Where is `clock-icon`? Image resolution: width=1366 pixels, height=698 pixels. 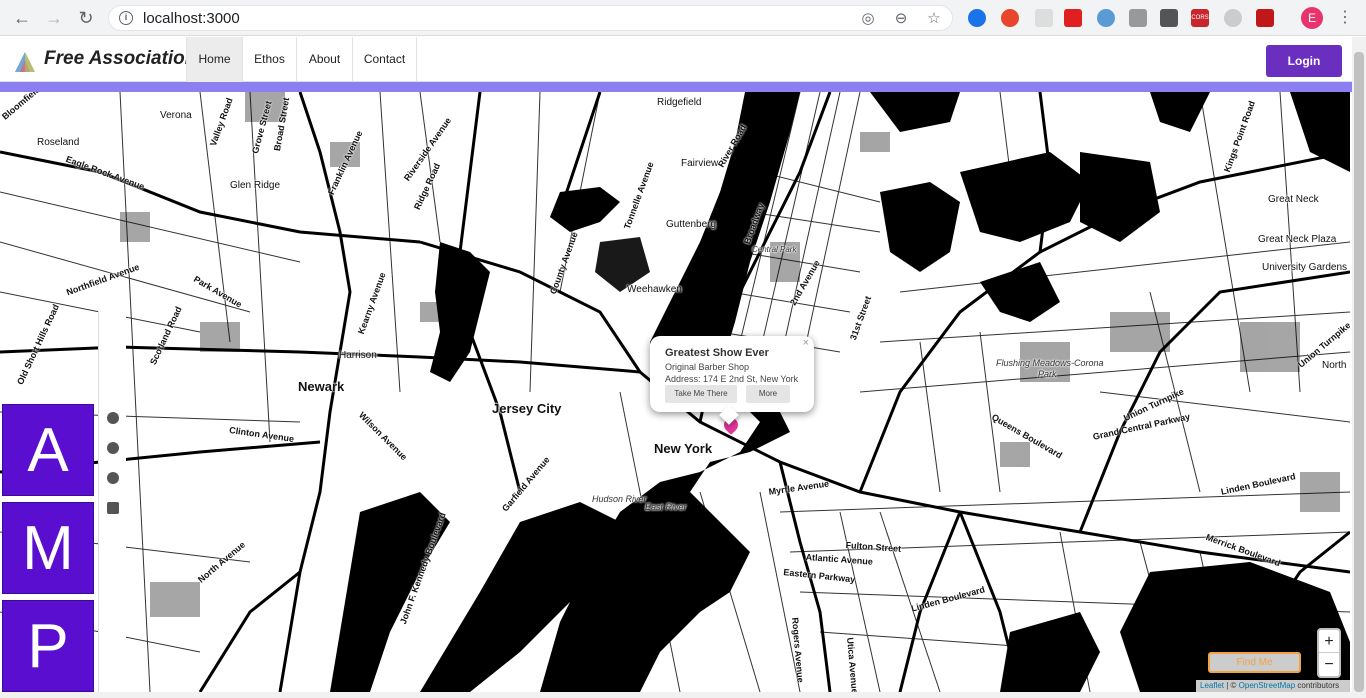
clock-icon is located at coordinates (113, 478).